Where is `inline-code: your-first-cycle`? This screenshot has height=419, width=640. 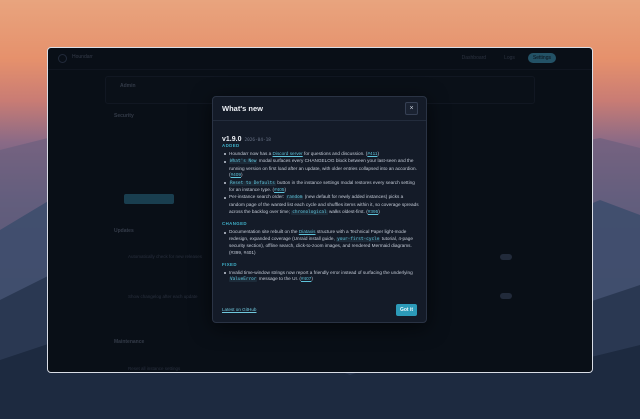 inline-code: your-first-cycle is located at coordinates (358, 239).